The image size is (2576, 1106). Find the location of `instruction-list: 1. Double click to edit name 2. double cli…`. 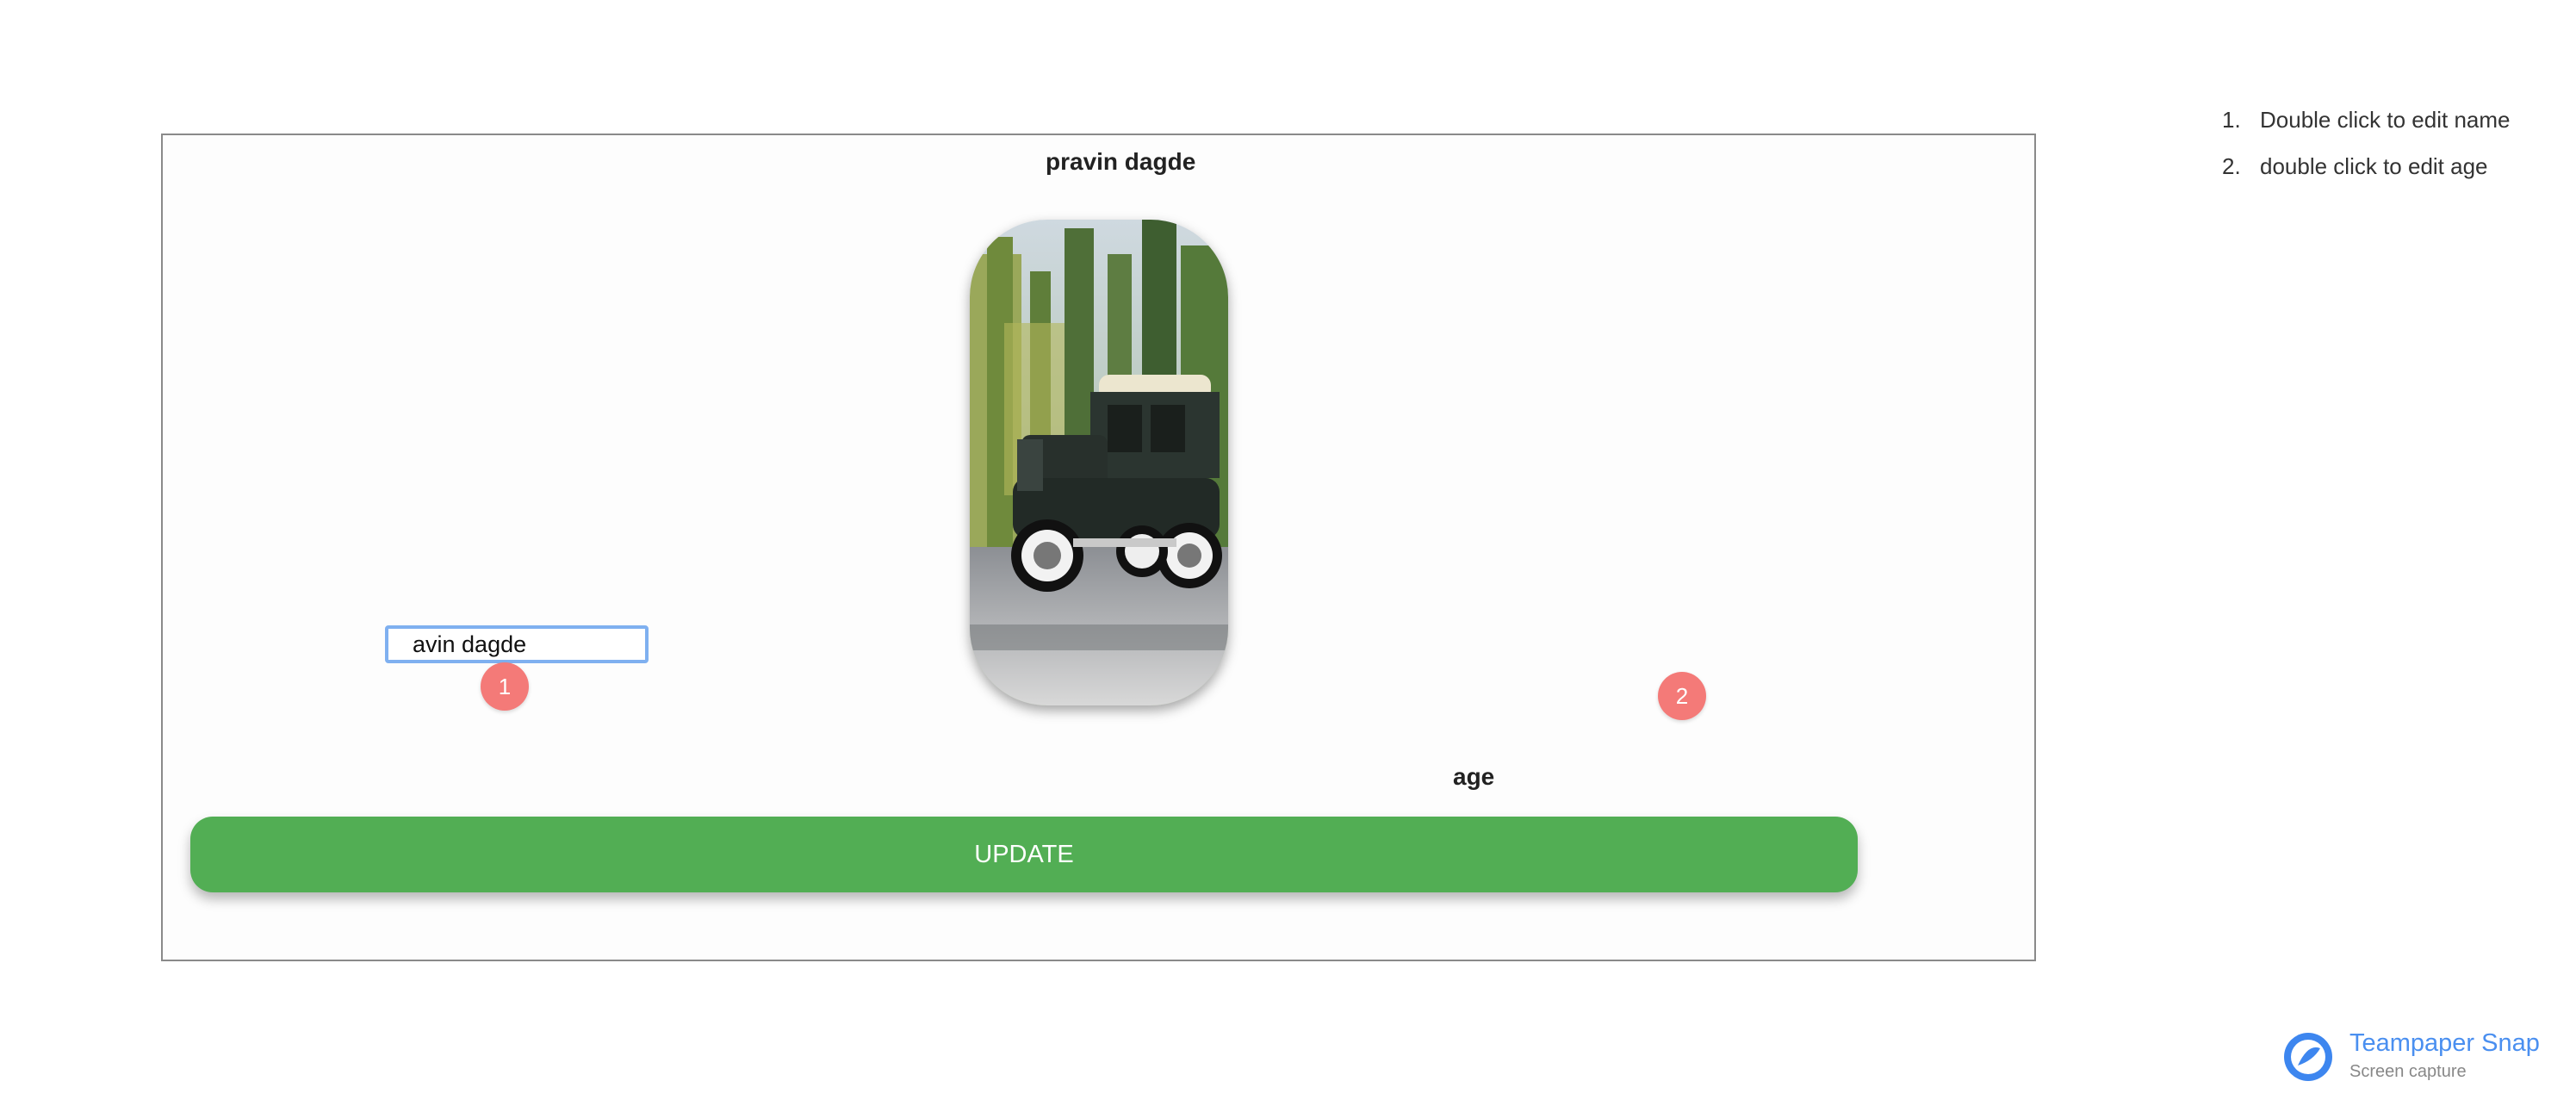

instruction-list: 1. Double click to edit name 2. double cli… is located at coordinates (2366, 149).